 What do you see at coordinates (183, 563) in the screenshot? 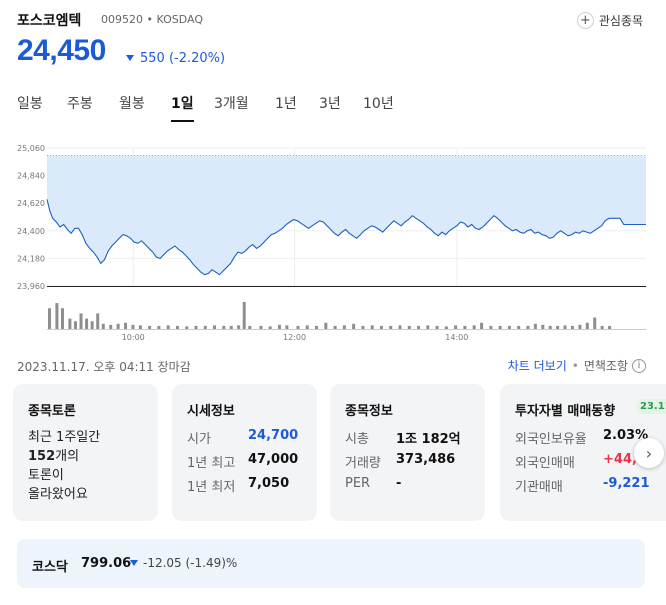
I see `index-change: -12.05 (-1.49)%` at bounding box center [183, 563].